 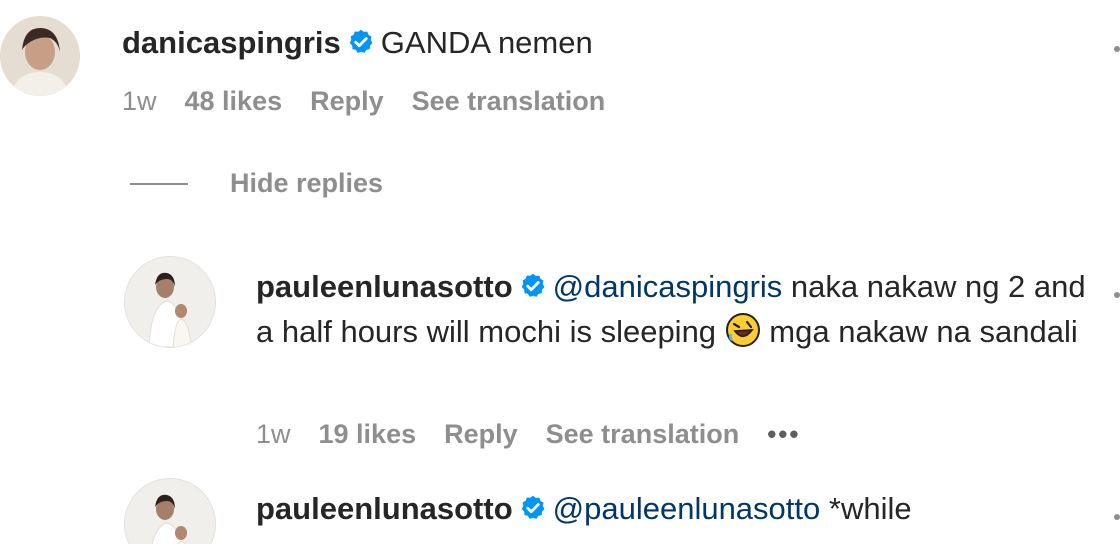 I want to click on mention-link: @danicaspingris, so click(x=668, y=286).